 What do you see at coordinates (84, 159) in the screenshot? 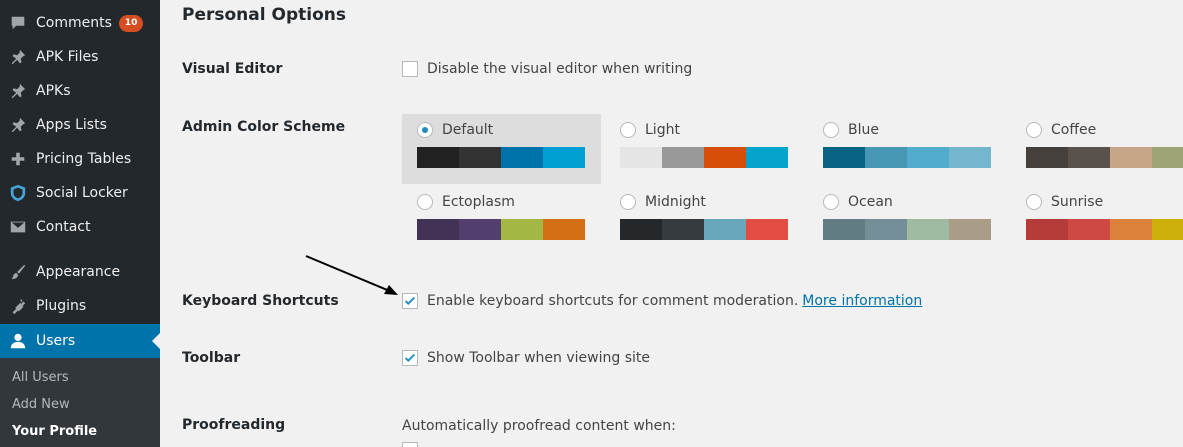
I see `sidebar-item-label: Pricing Tables` at bounding box center [84, 159].